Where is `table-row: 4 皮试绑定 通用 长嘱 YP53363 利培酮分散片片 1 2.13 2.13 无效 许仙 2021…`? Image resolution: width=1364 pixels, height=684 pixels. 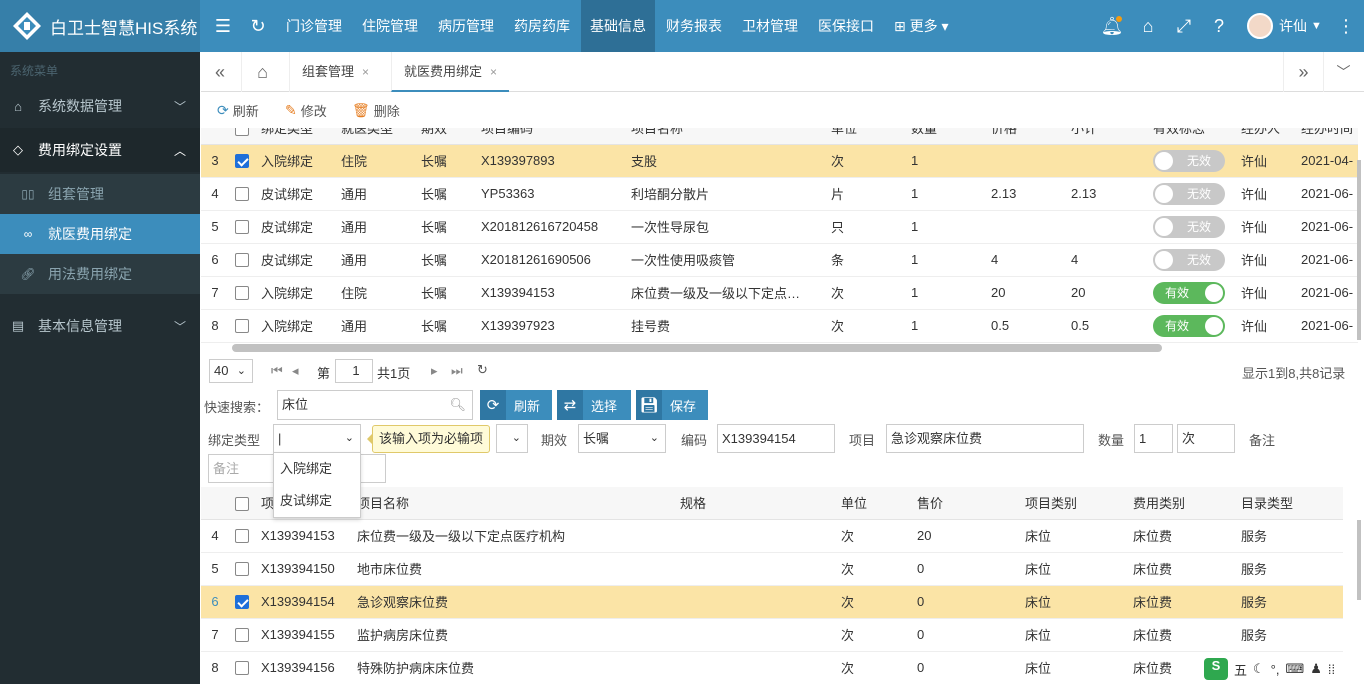 table-row: 4 皮试绑定 通用 长嘱 YP53363 利培酮分散片片 1 2.13 2.13 无效 许仙 2021… is located at coordinates (779, 194).